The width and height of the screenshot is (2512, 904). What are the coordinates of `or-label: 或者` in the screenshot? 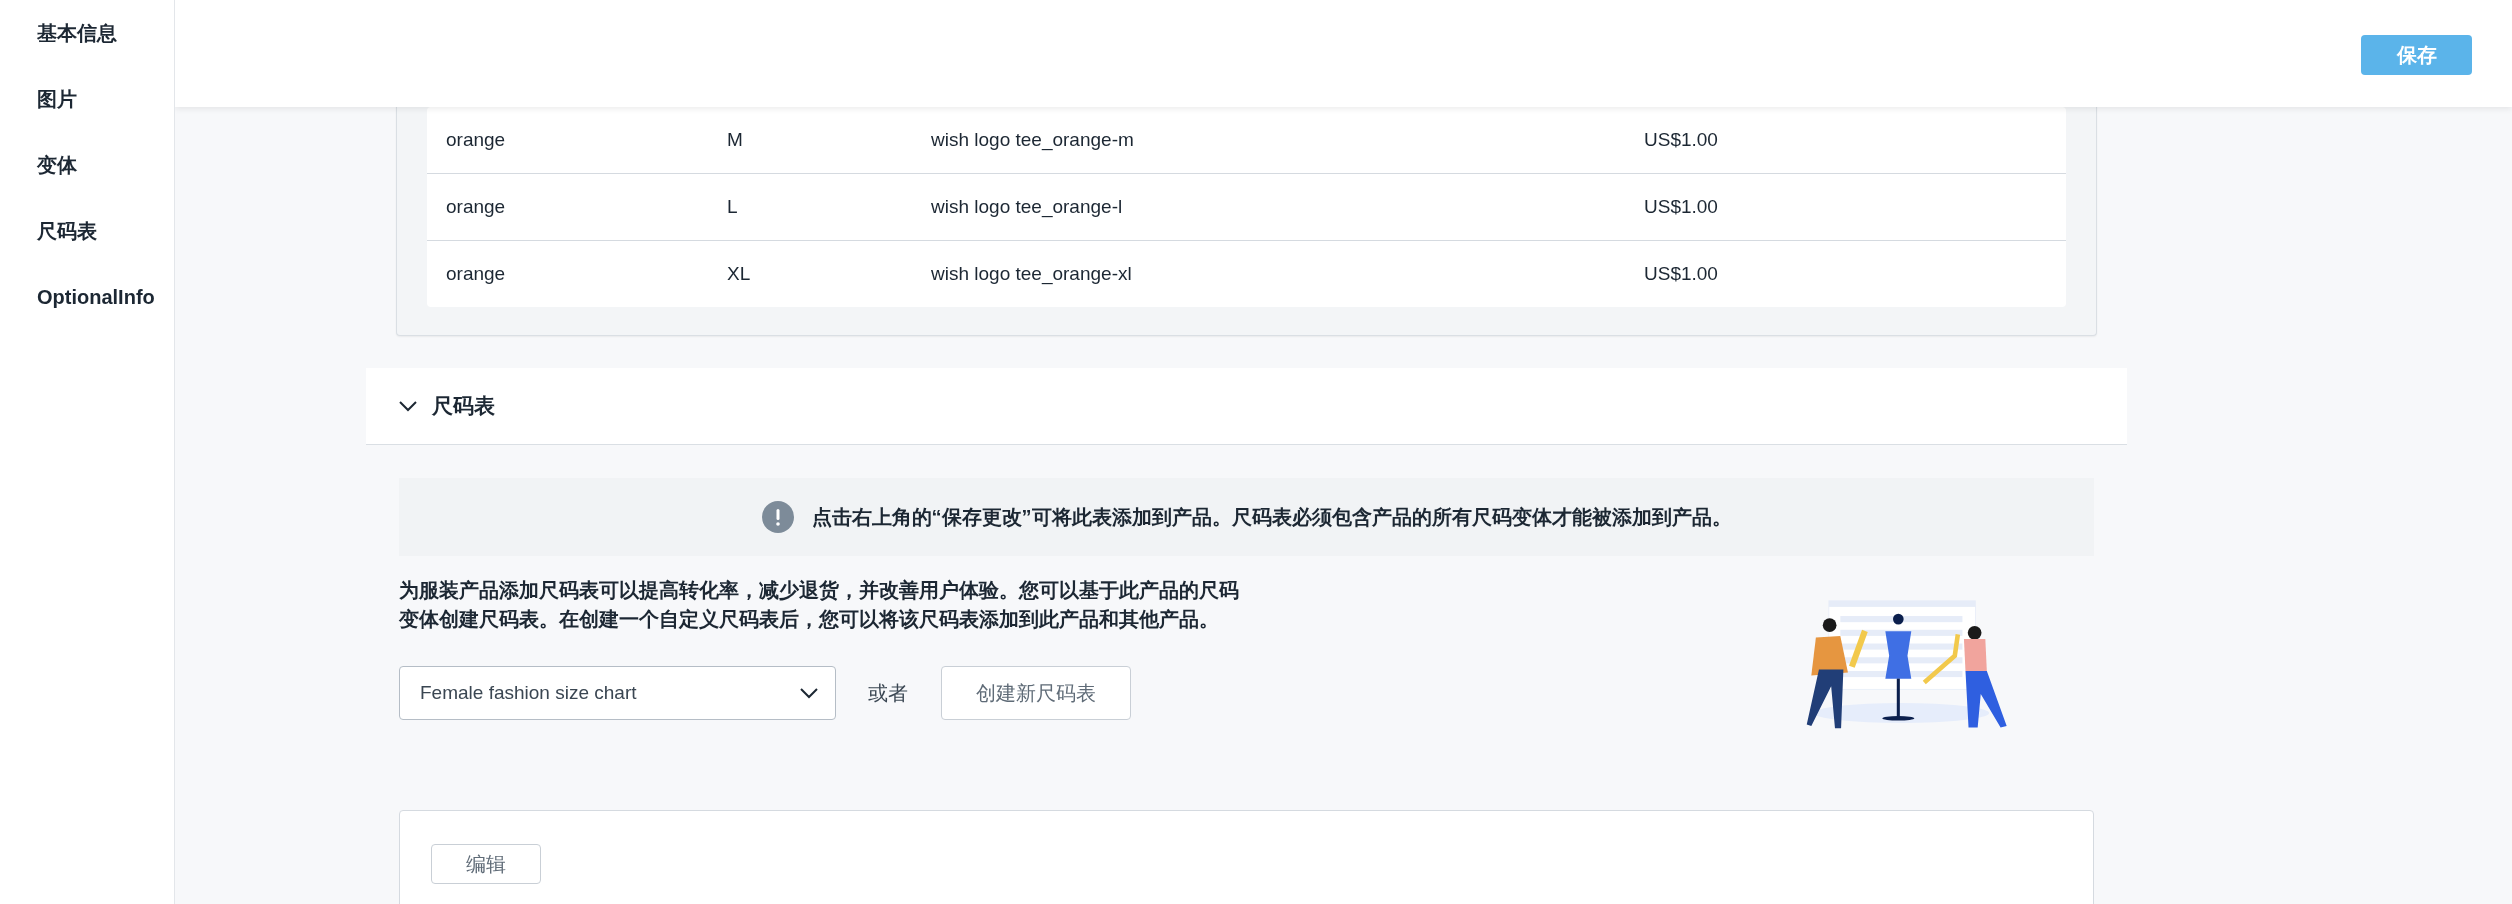 It's located at (888, 693).